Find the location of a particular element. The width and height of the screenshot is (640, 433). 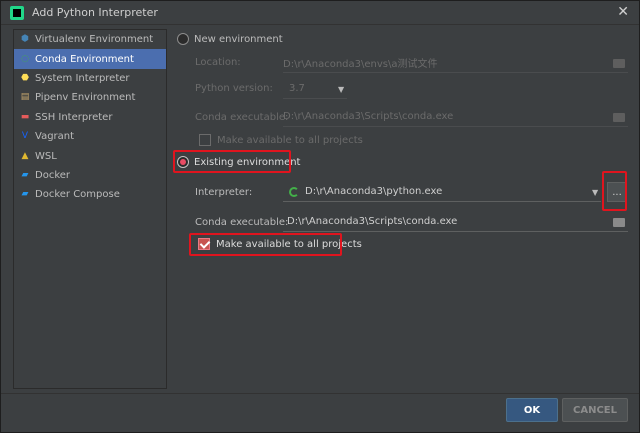

python-version-value: 3.7 is located at coordinates (297, 88).